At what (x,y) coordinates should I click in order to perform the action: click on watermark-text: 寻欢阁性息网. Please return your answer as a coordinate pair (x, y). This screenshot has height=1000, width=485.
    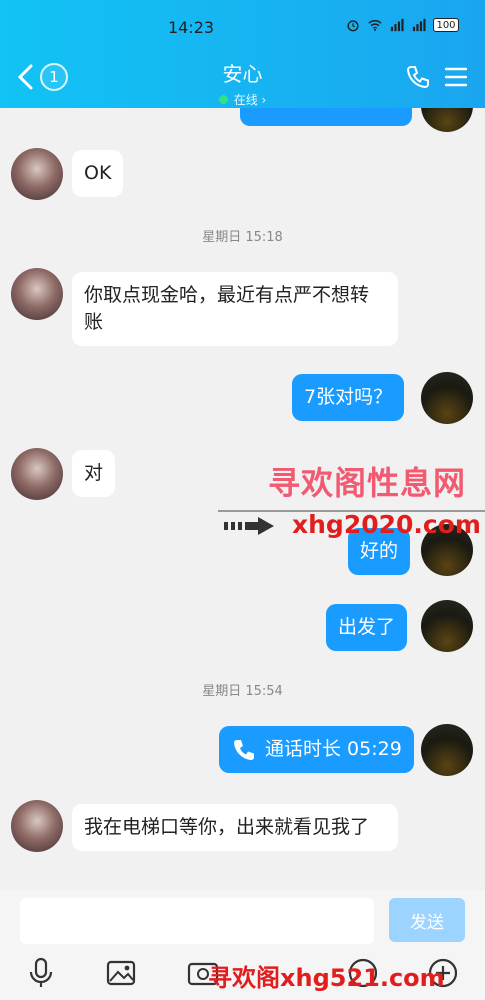
    Looking at the image, I should click on (367, 483).